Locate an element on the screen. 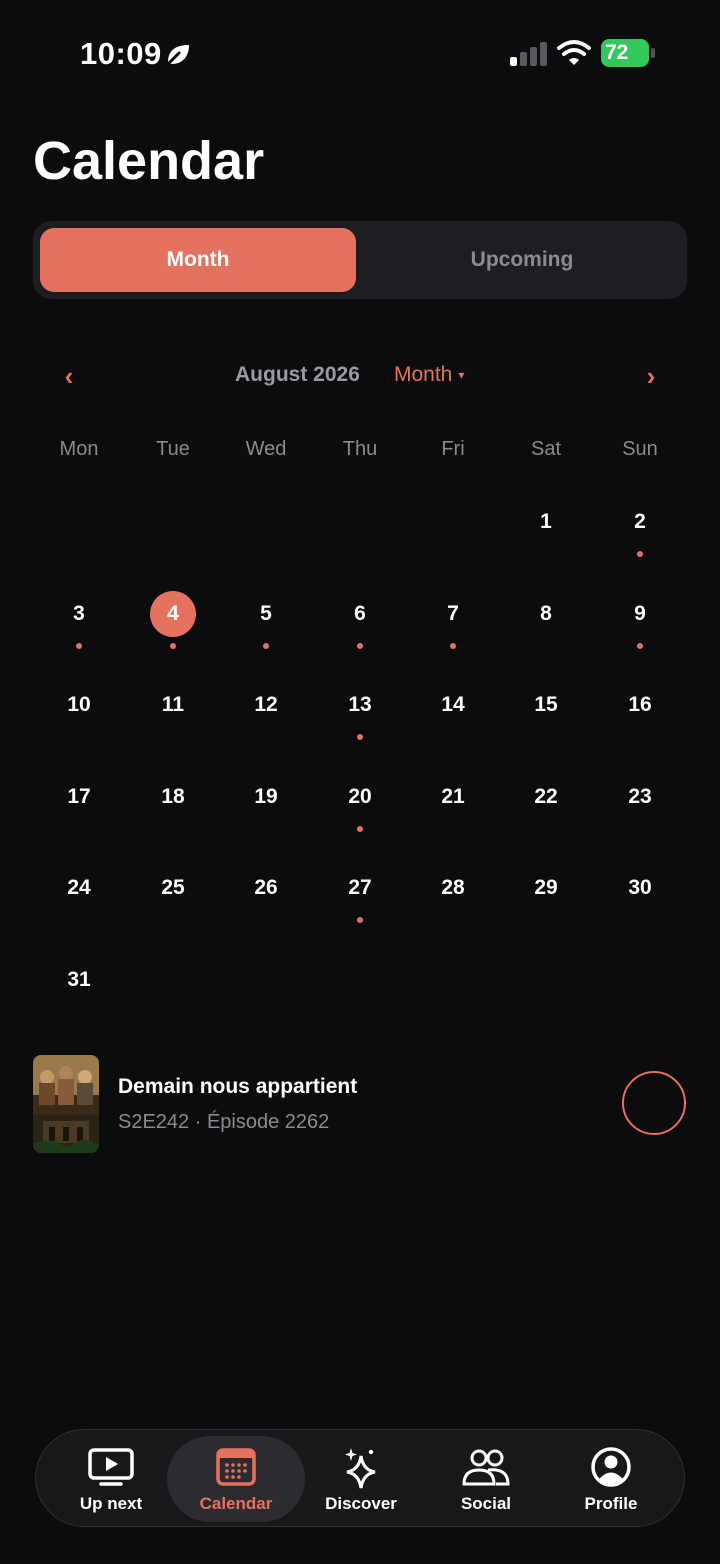 Image resolution: width=720 pixels, height=1564 pixels. weekday-label: Sat is located at coordinates (546, 449).